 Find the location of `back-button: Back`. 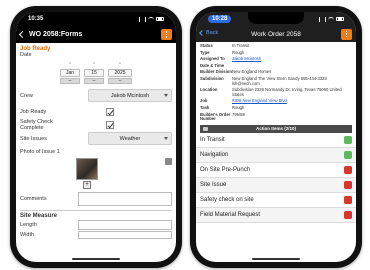

back-button: Back is located at coordinates (209, 33).